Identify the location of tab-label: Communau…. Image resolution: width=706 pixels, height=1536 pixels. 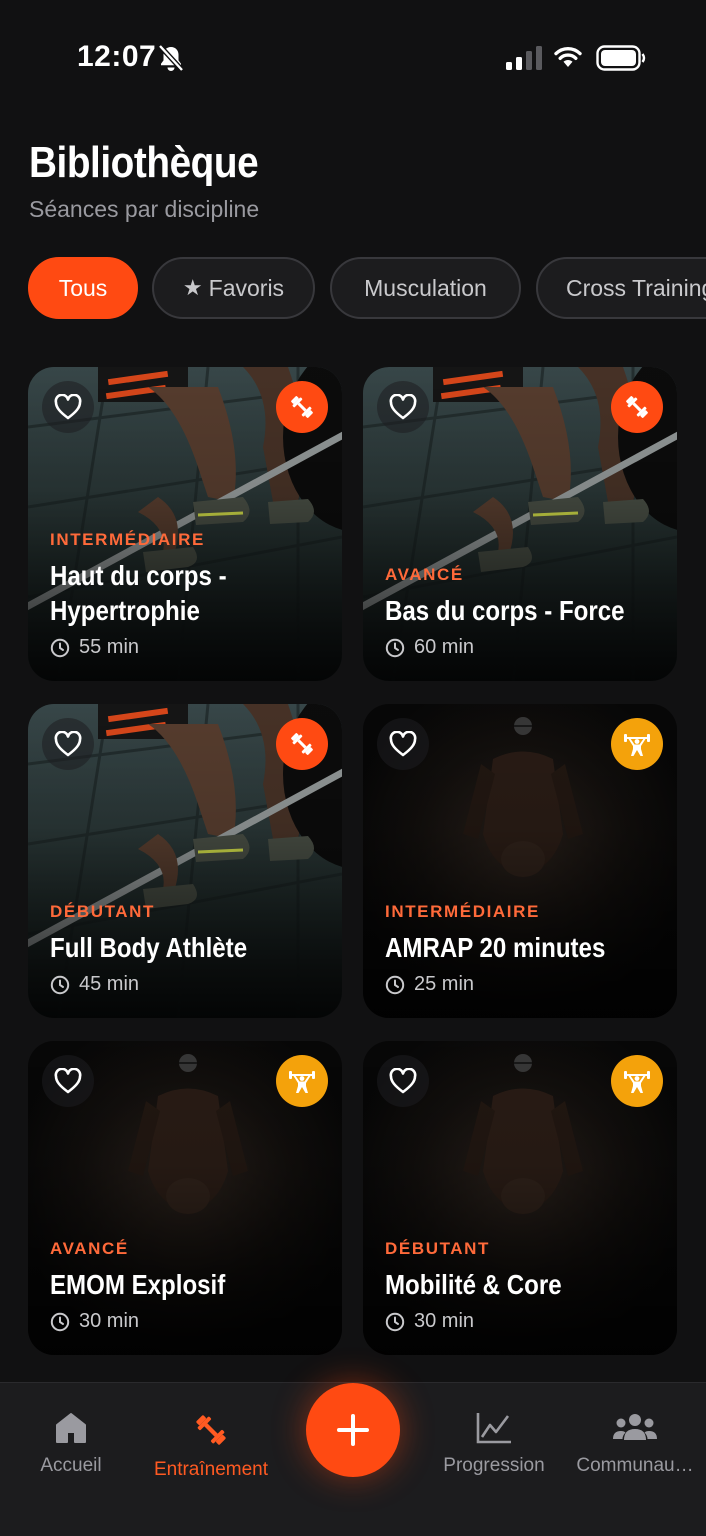
(635, 1465).